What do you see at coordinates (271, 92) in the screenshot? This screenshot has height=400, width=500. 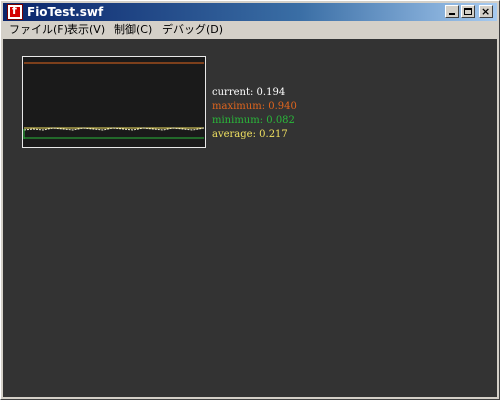 I see `stat-current-value: 0.194` at bounding box center [271, 92].